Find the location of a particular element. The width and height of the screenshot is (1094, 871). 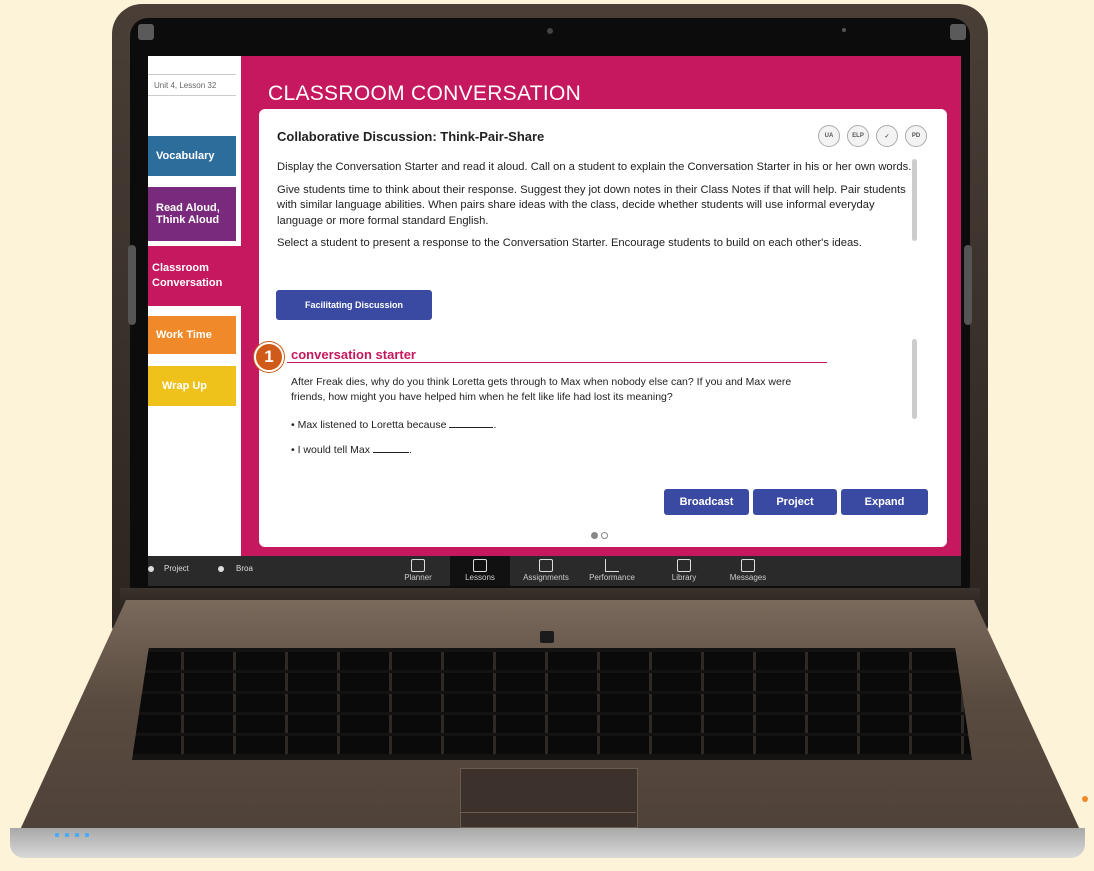

sentence-frame-1: • Max listened to Loretta because. is located at coordinates (394, 425).